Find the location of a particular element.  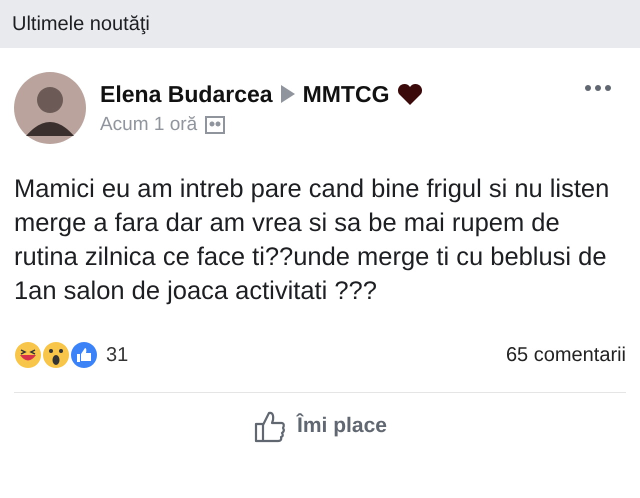

group-name: MMTCG is located at coordinates (346, 94).